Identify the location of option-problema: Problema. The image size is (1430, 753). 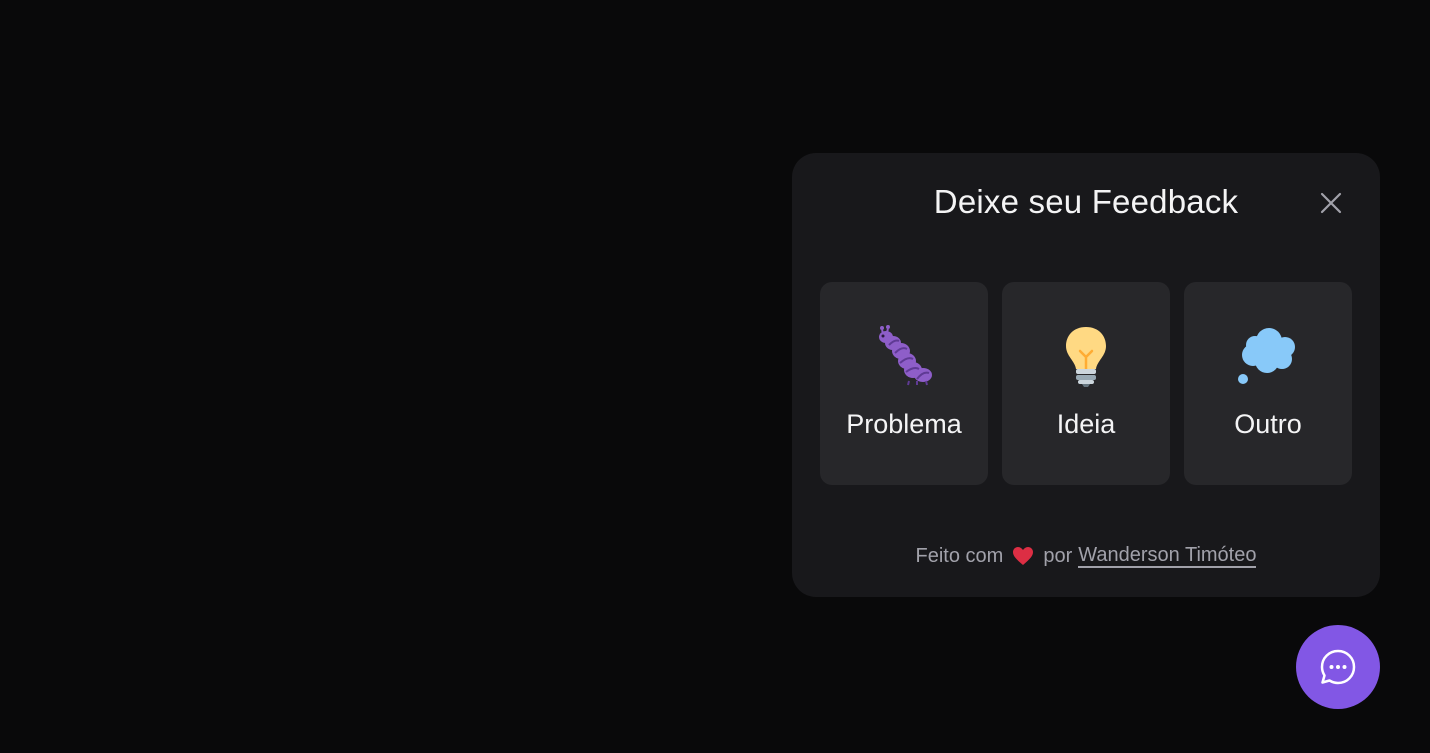
(904, 383).